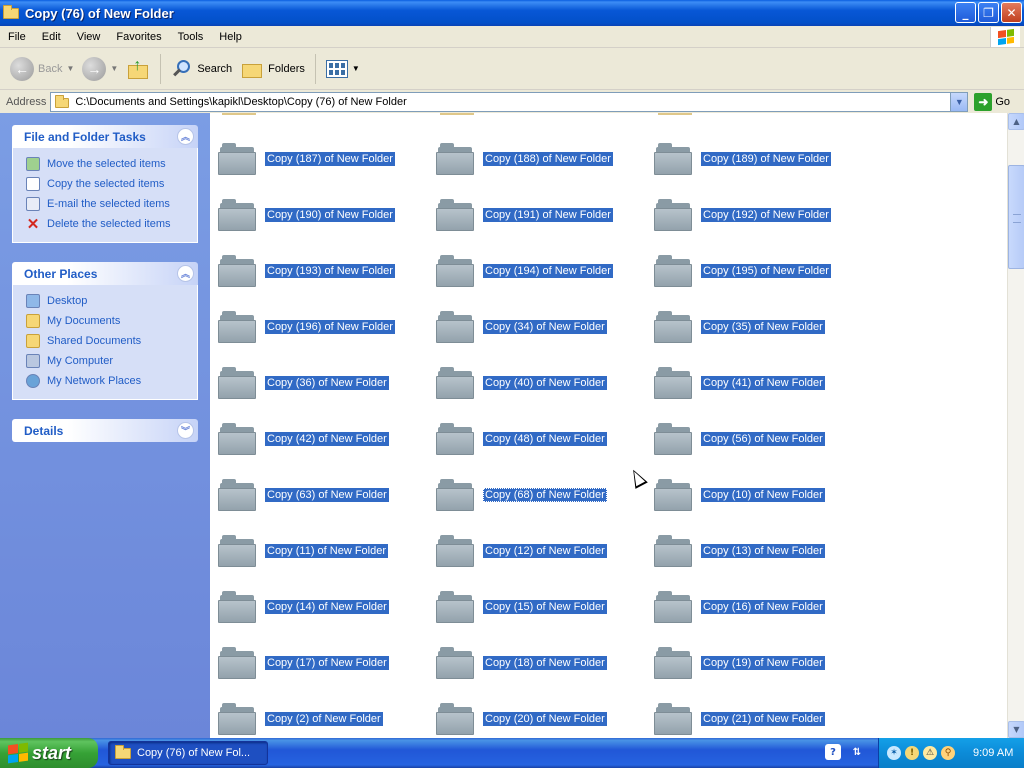 Image resolution: width=1024 pixels, height=768 pixels. Describe the element at coordinates (833, 752) in the screenshot. I see `help-icon: ?` at that location.